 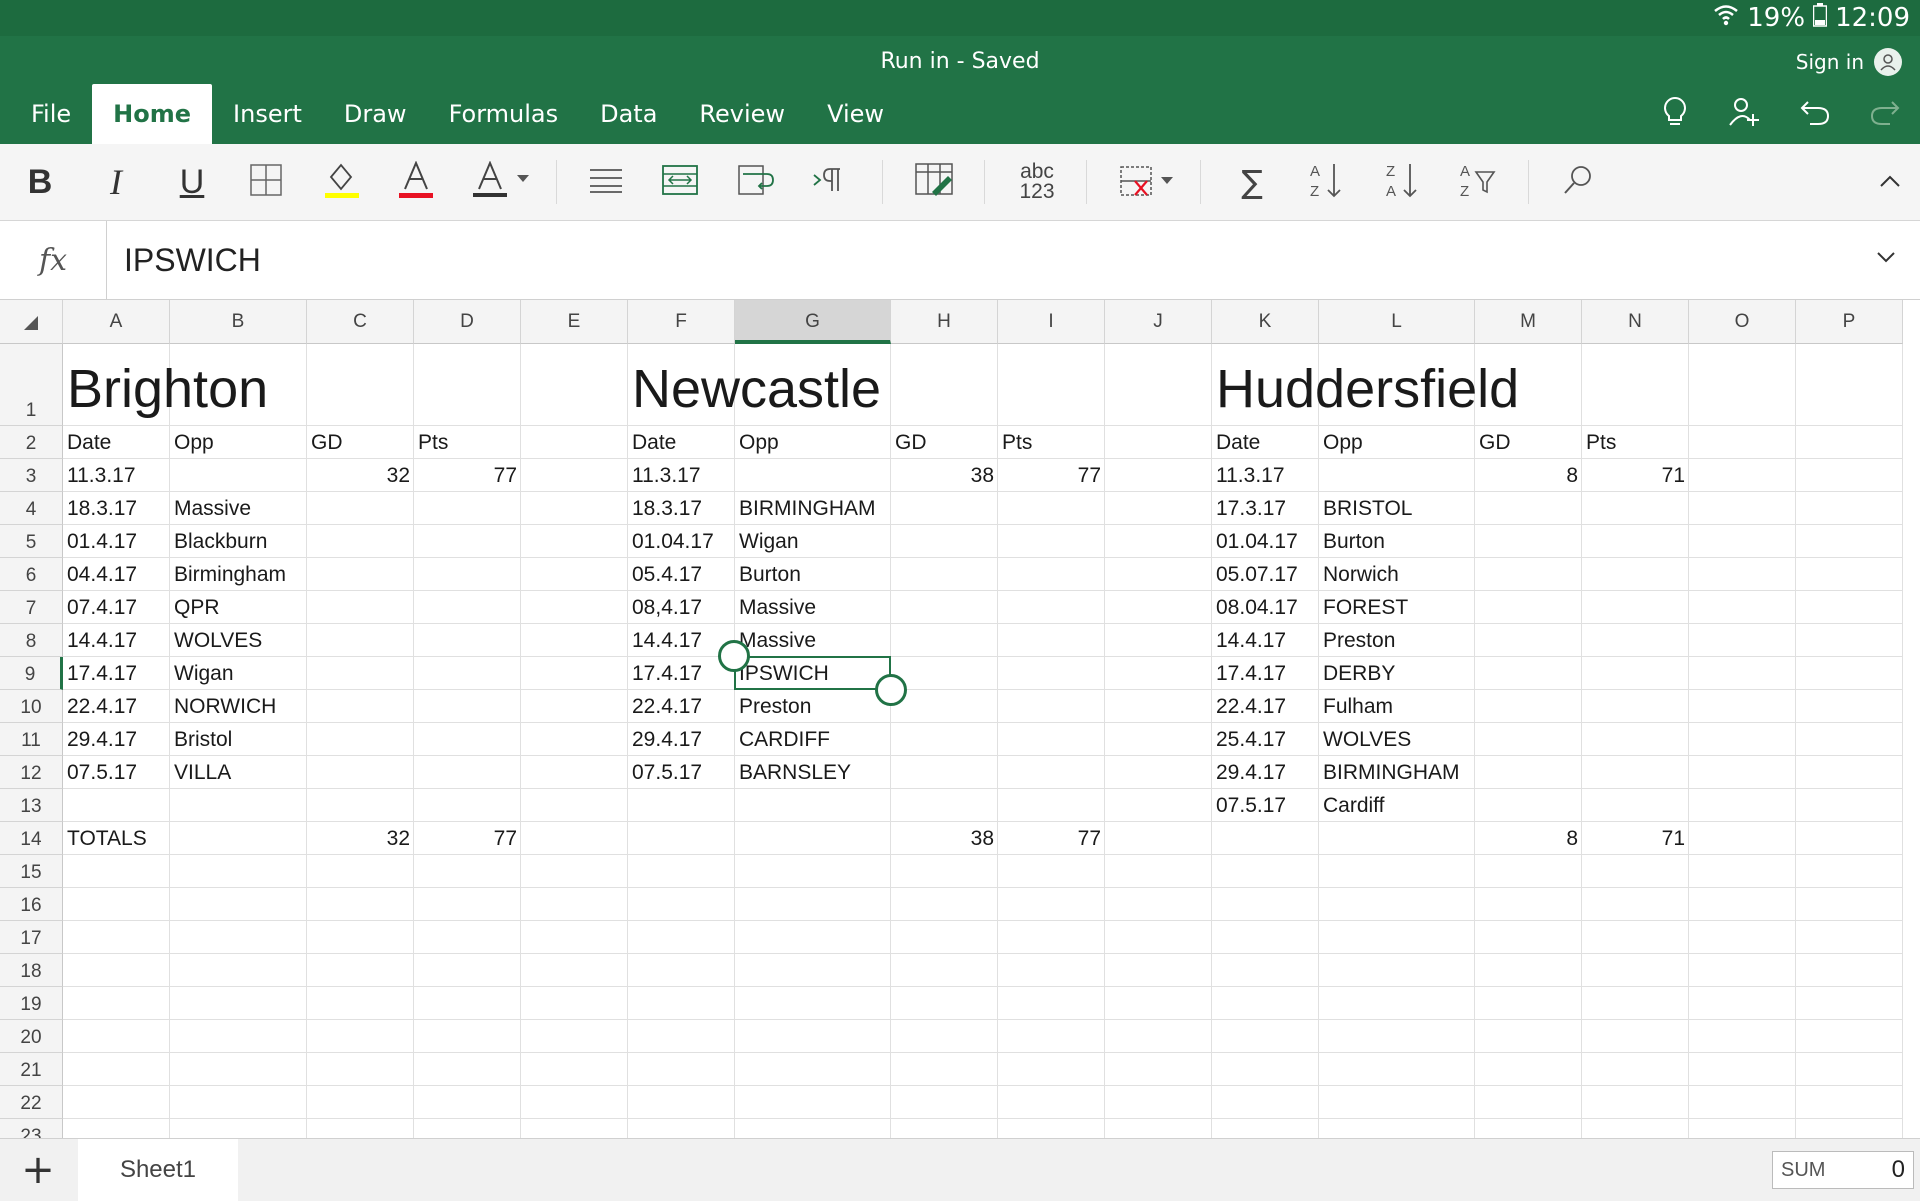 I want to click on cell-g12: BARNSLEY, so click(x=795, y=772).